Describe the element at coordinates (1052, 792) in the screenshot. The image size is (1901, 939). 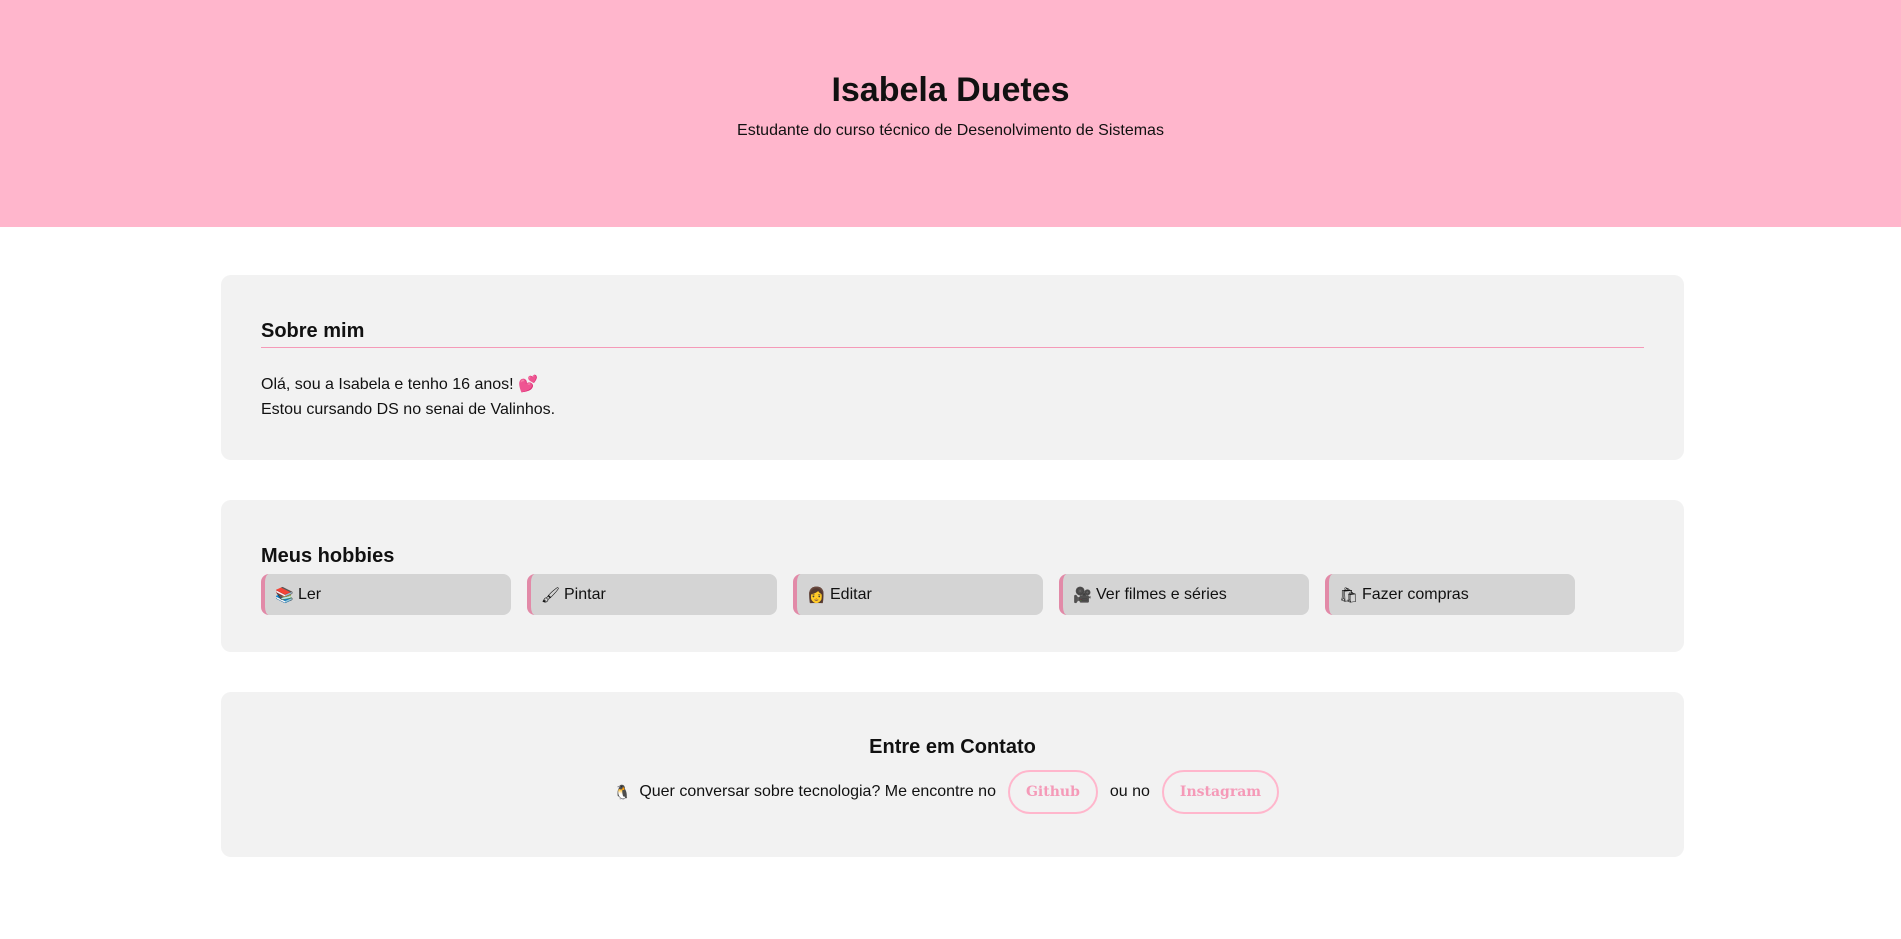
I see `github-link-button: Github` at that location.